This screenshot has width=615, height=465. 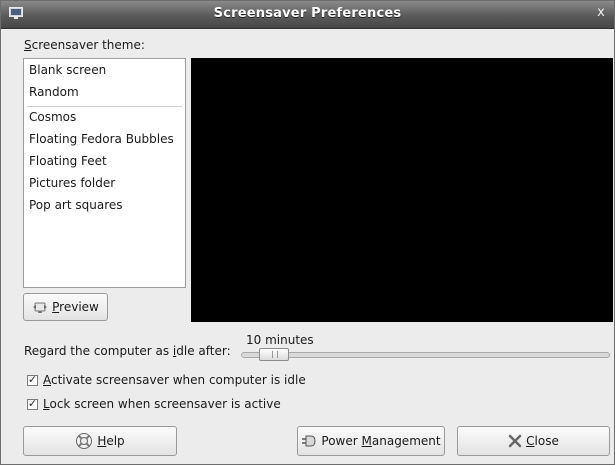 What do you see at coordinates (84, 45) in the screenshot?
I see `screensaver-theme-label: Screensaver theme:` at bounding box center [84, 45].